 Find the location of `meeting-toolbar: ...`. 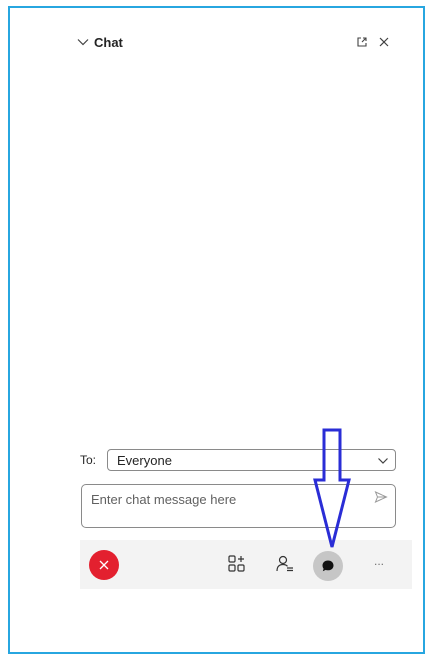

meeting-toolbar: ... is located at coordinates (246, 564).